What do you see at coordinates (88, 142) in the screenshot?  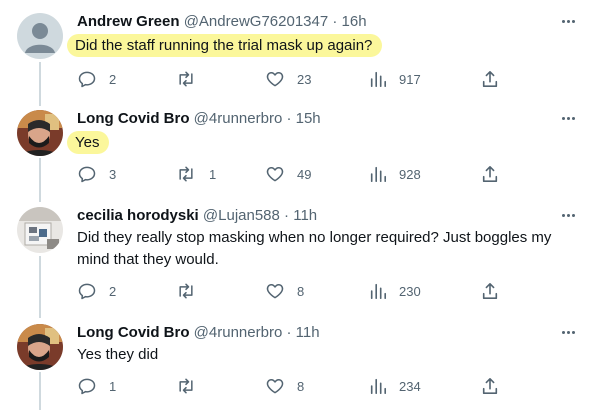 I see `highlighted-text: Yes` at bounding box center [88, 142].